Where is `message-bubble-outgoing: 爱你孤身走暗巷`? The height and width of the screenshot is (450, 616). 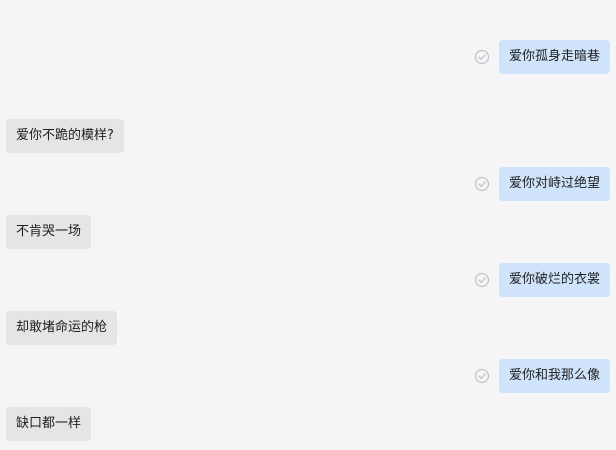 message-bubble-outgoing: 爱你孤身走暗巷 is located at coordinates (554, 57).